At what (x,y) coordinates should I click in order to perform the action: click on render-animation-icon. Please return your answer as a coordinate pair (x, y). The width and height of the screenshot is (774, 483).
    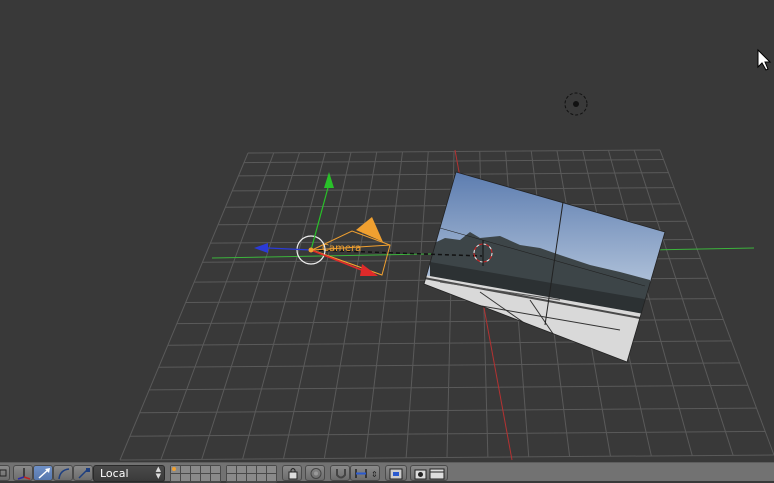
    Looking at the image, I should click on (429, 473).